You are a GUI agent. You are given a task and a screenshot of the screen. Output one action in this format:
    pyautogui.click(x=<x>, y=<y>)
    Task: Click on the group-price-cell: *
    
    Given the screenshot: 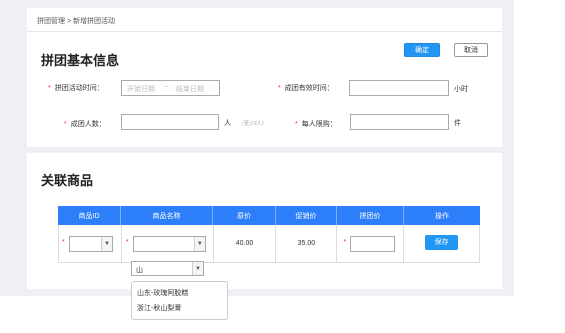 What is the action you would take?
    pyautogui.click(x=371, y=243)
    